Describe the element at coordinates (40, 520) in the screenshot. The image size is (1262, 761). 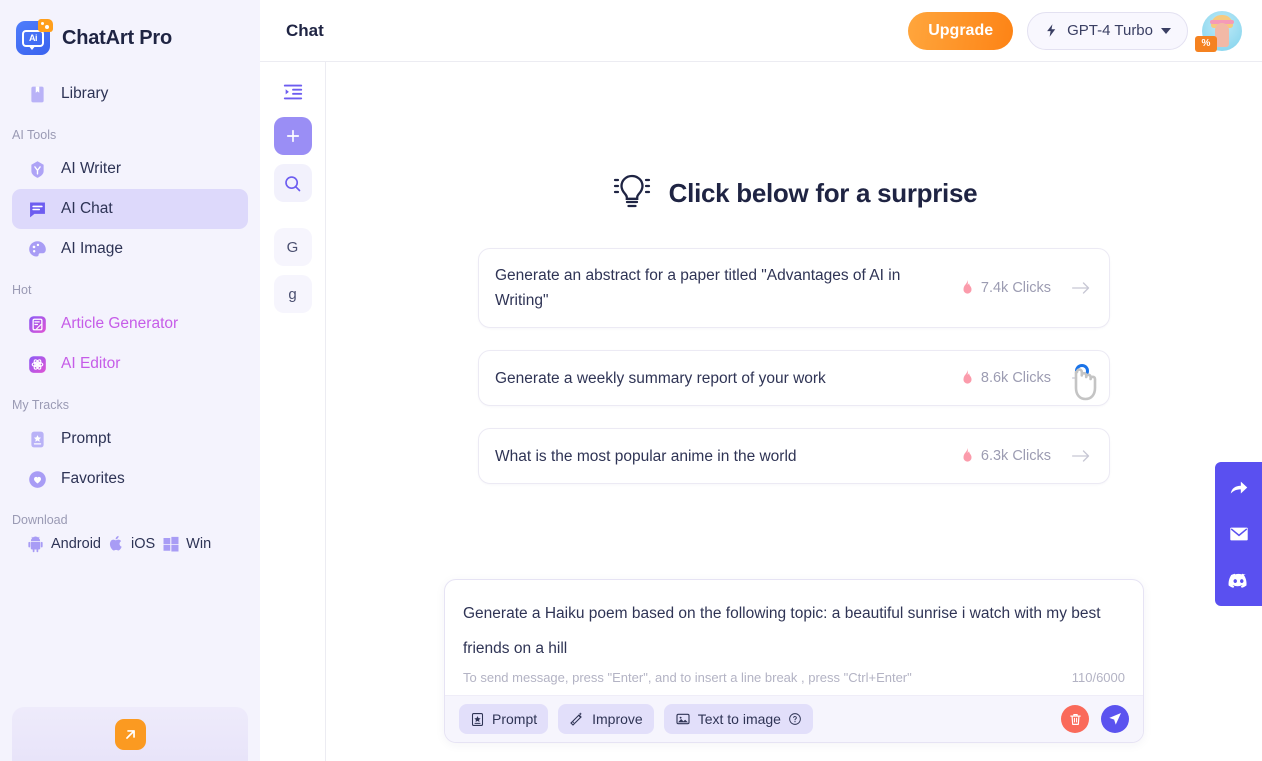
I see `section-title-download: Download` at that location.